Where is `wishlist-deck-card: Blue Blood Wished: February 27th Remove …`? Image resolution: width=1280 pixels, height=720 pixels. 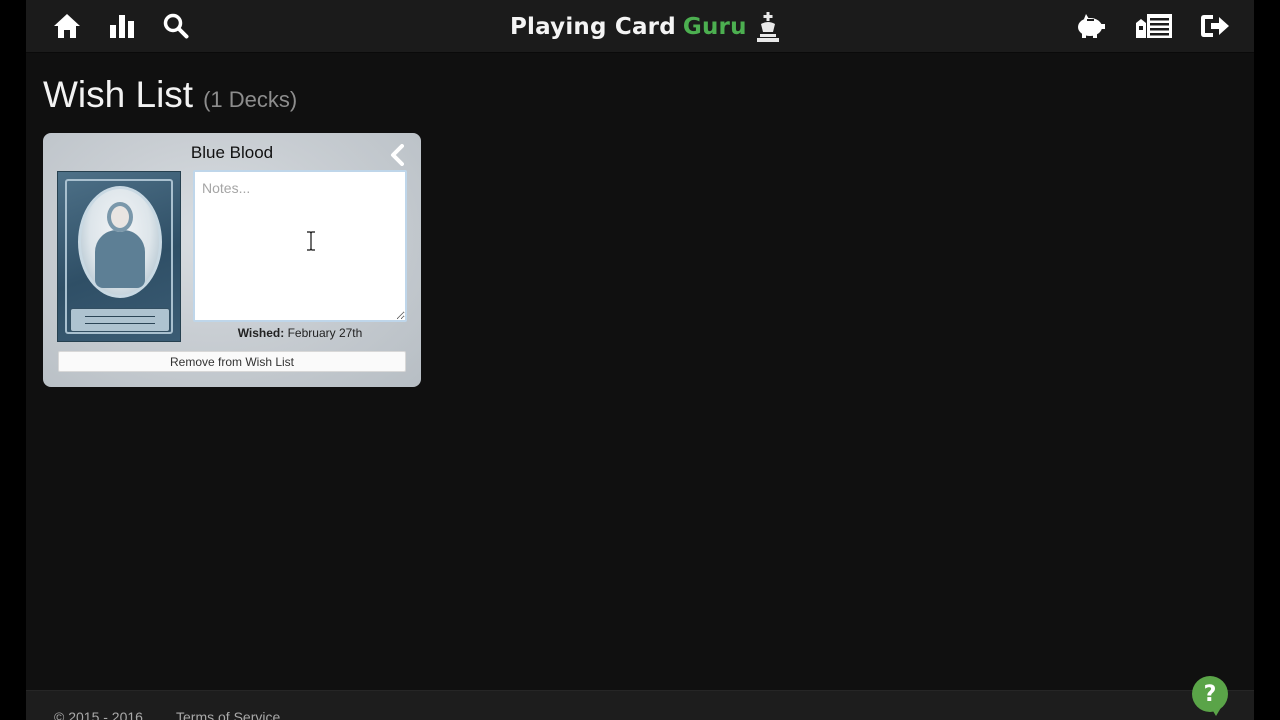 wishlist-deck-card: Blue Blood Wished: February 27th Remove … is located at coordinates (232, 260).